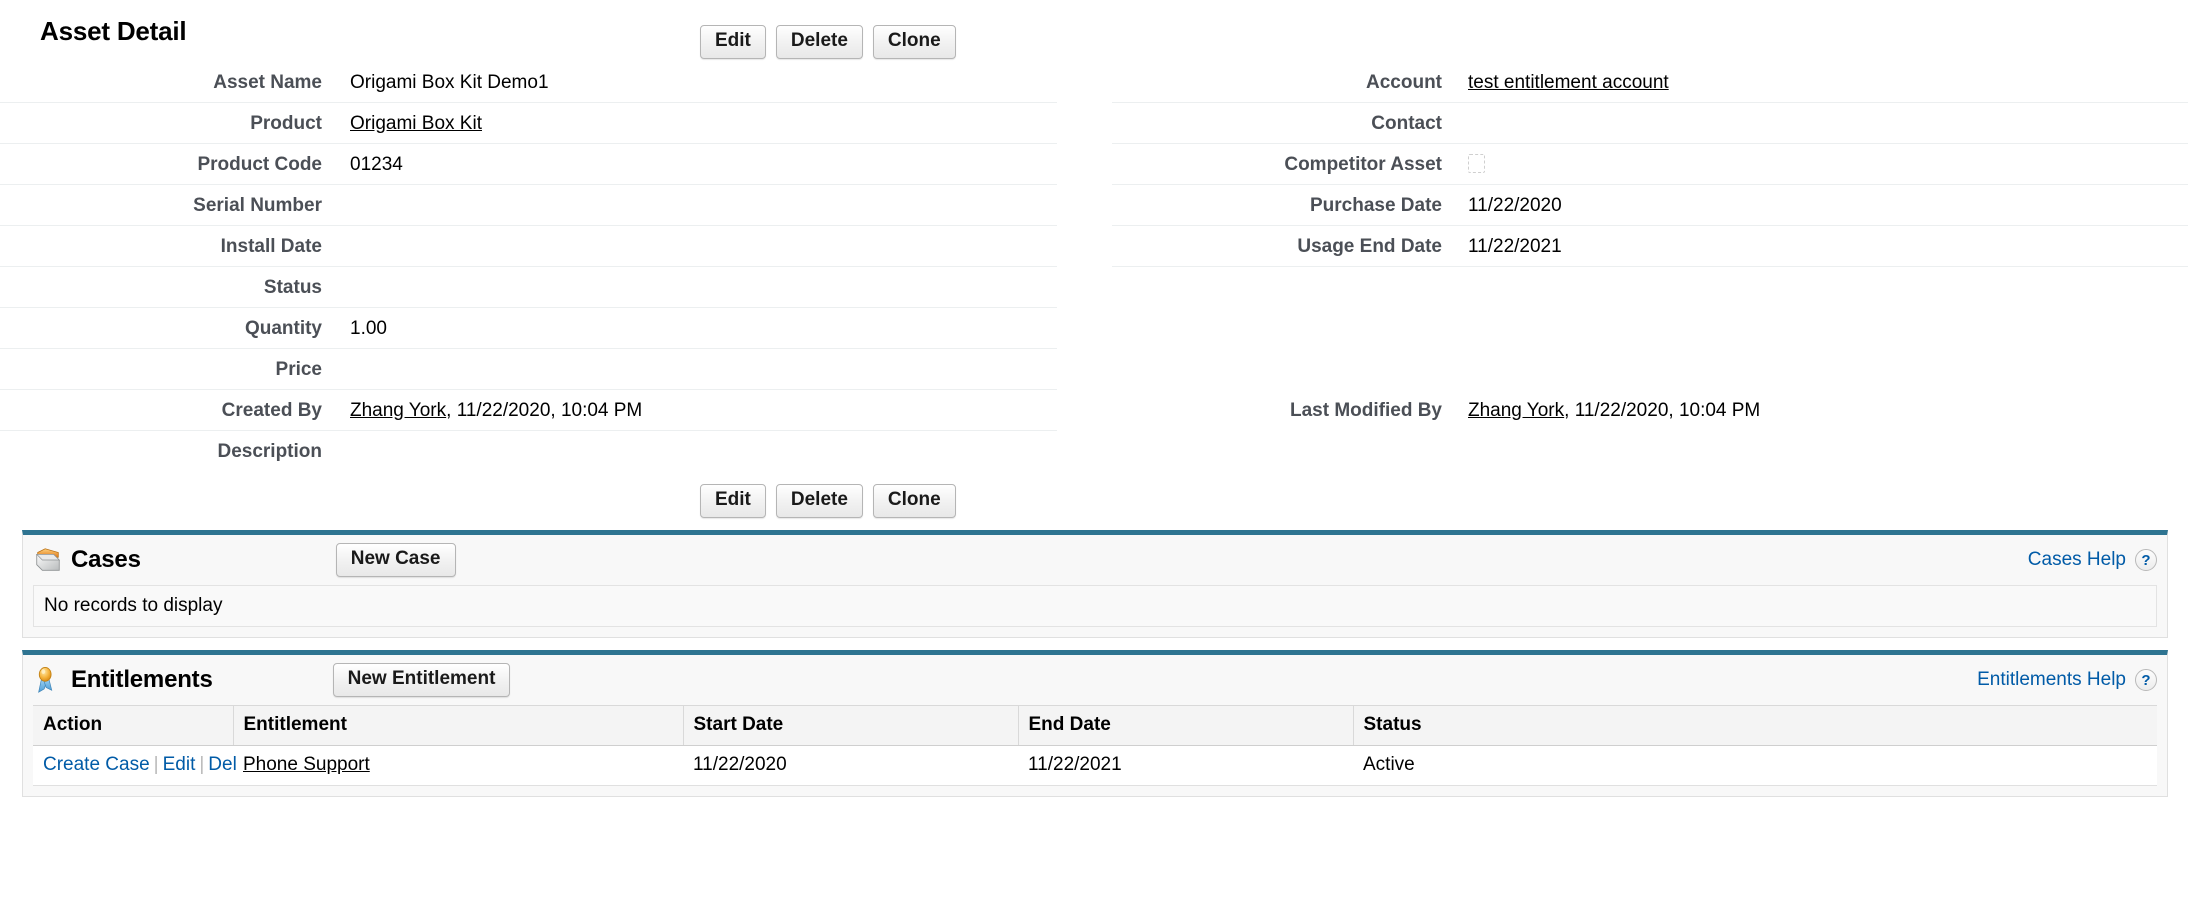  Describe the element at coordinates (2077, 560) in the screenshot. I see `cases-help-link: Cases Help` at that location.